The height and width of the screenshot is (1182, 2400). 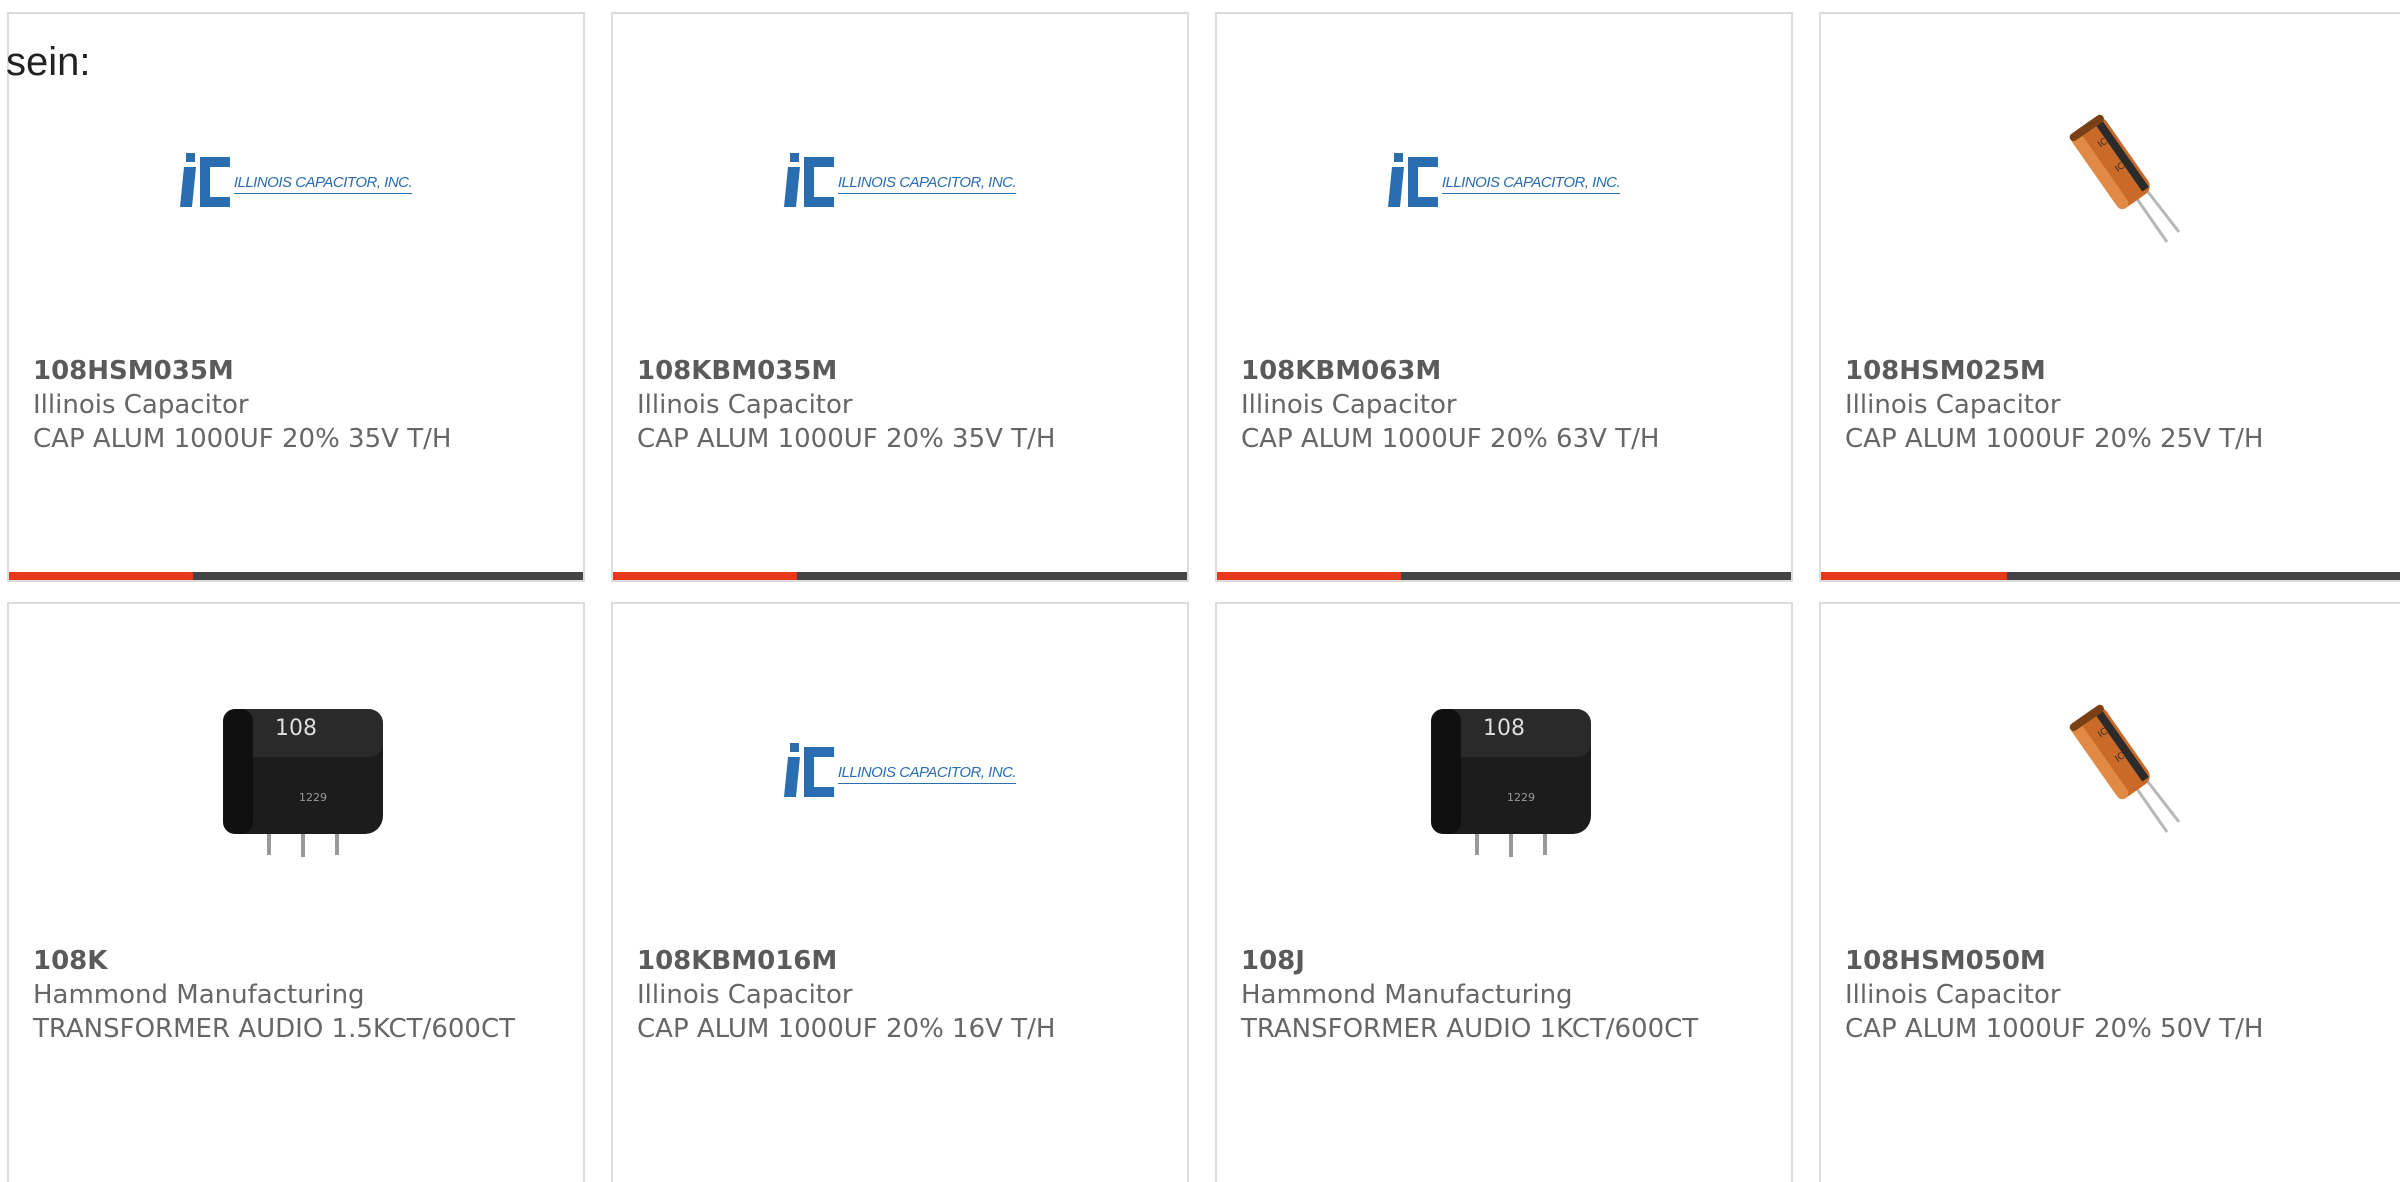 What do you see at coordinates (2114, 371) in the screenshot?
I see `part-number-link: 108HSM025M` at bounding box center [2114, 371].